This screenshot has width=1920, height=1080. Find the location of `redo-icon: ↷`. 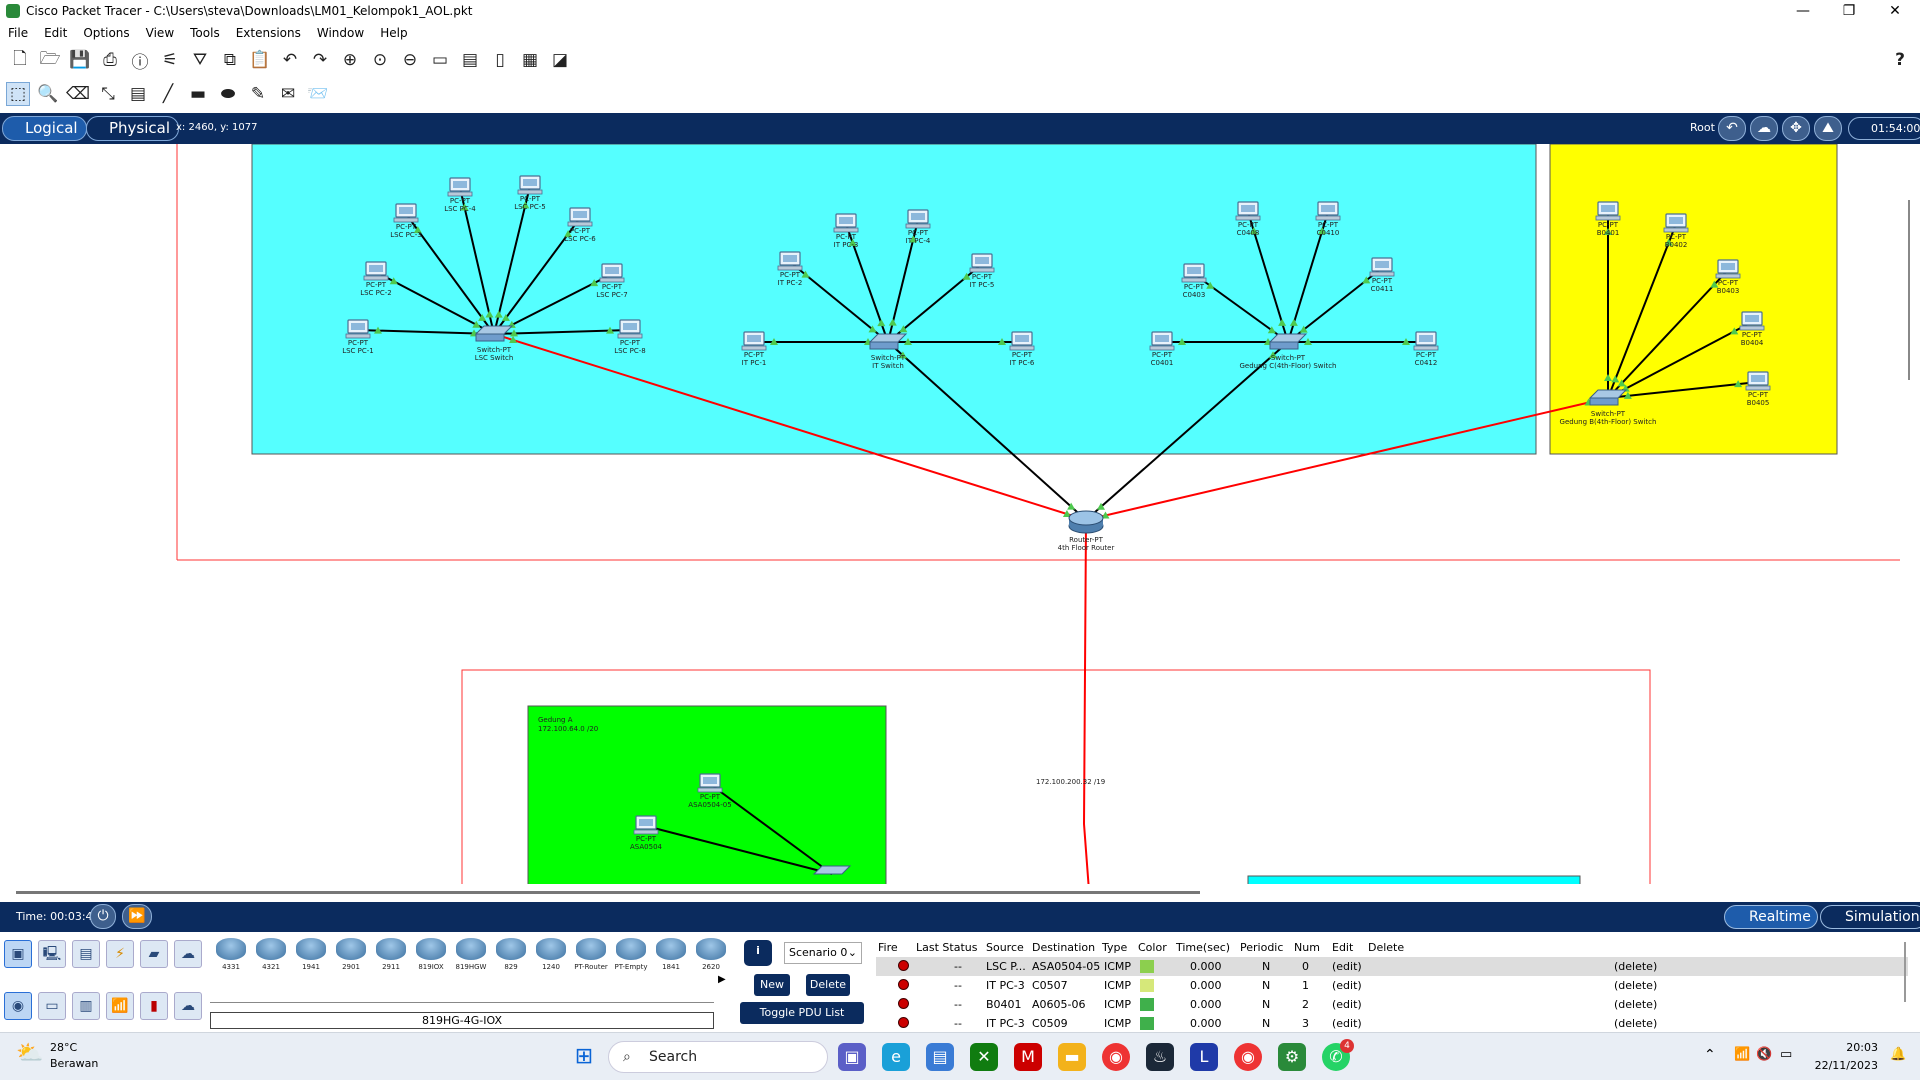

redo-icon: ↷ is located at coordinates (320, 60).